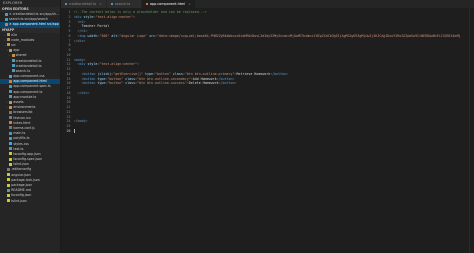  Describe the element at coordinates (253, 73) in the screenshot. I see `code-token: Retrieve Homework` at that location.